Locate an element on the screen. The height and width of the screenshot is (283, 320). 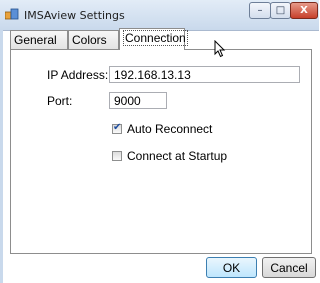
tab-connection-label: Connection is located at coordinates (155, 38).